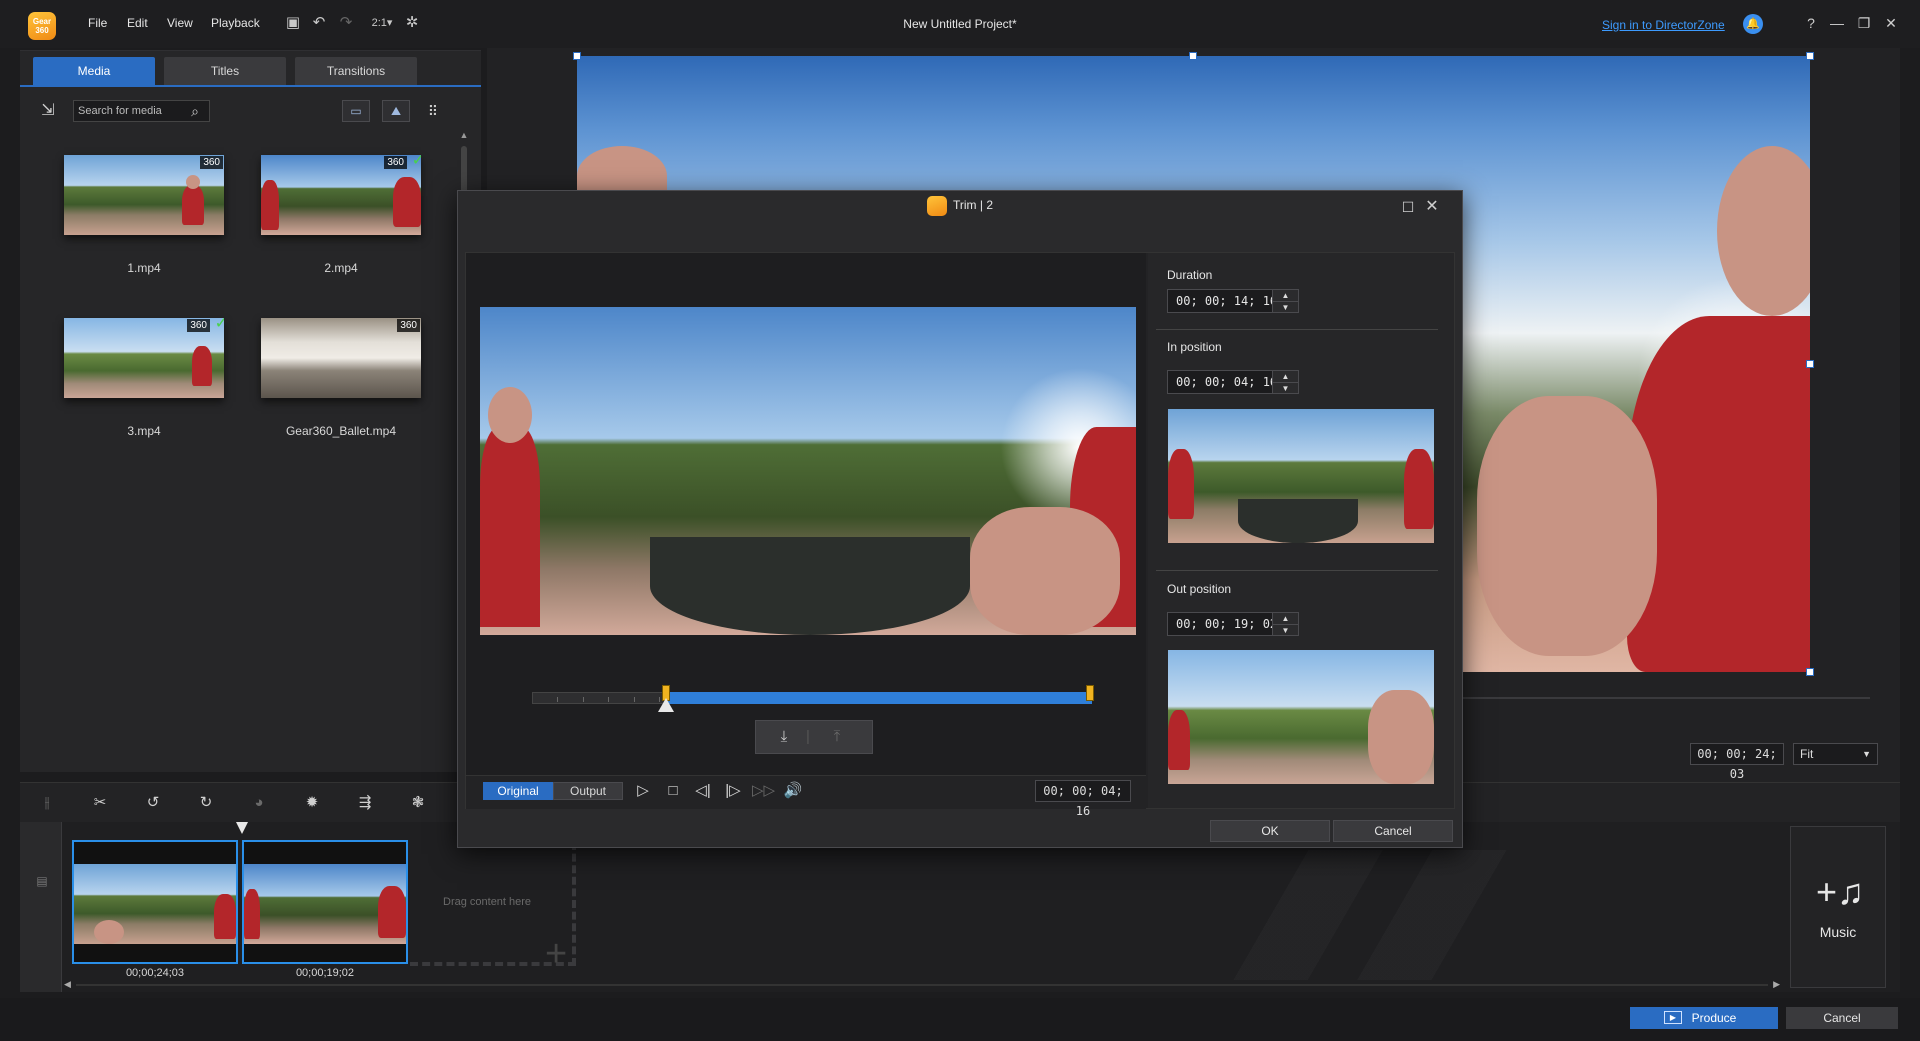 This screenshot has width=1920, height=1041. What do you see at coordinates (1864, 23) in the screenshot?
I see `restore-icon: ❐` at bounding box center [1864, 23].